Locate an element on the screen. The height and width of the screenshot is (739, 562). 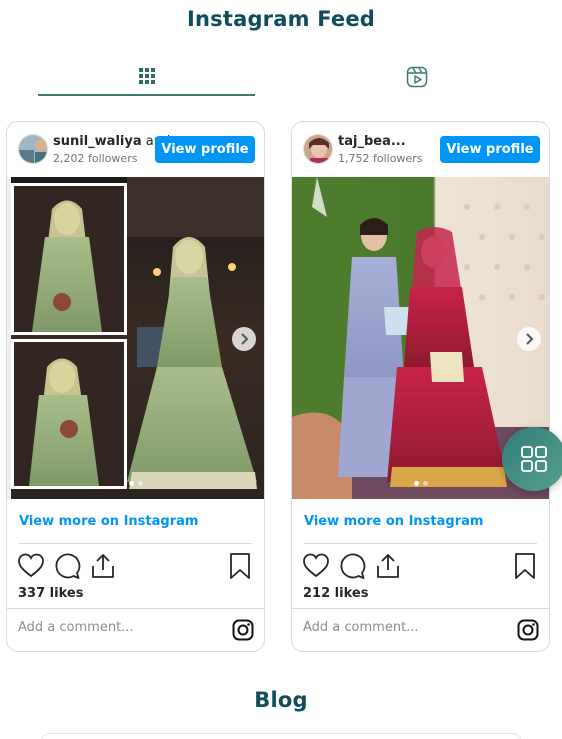
apps-grid-icon is located at coordinates (534, 459).